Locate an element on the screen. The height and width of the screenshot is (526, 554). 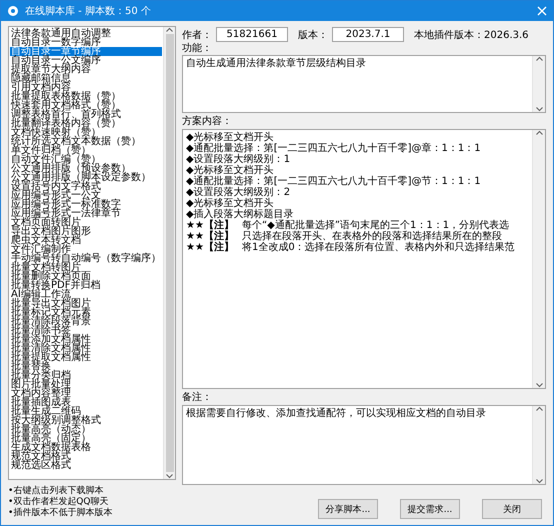
script-item: 生成文档数据表格 is located at coordinates (86, 447).